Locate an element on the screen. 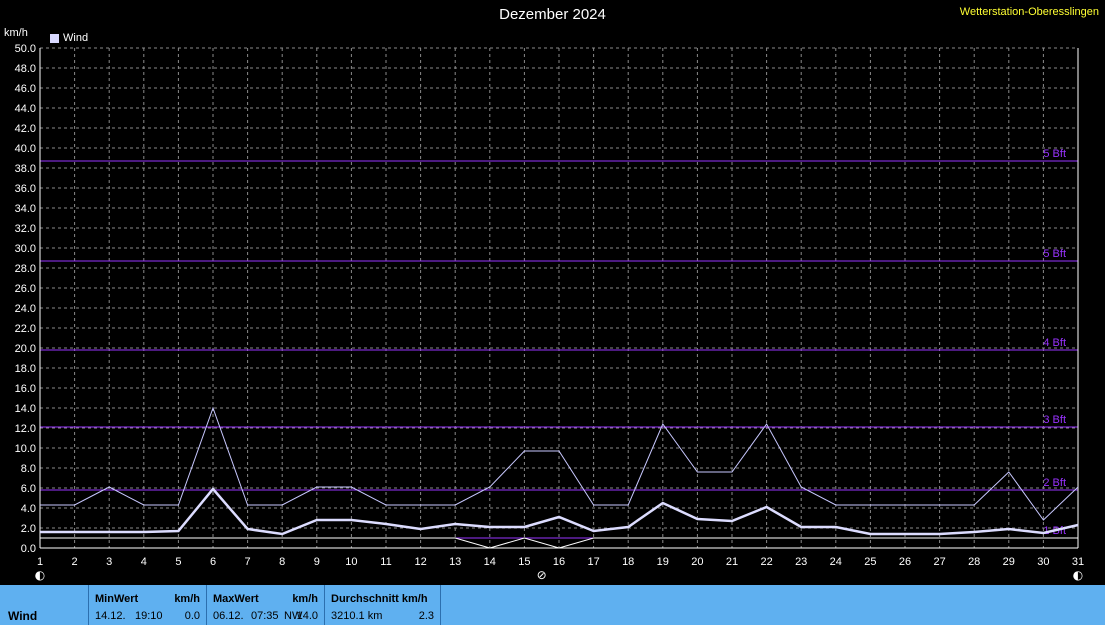 This screenshot has height=625, width=1105. beaufort-label: 3 Bft is located at coordinates (1054, 420).